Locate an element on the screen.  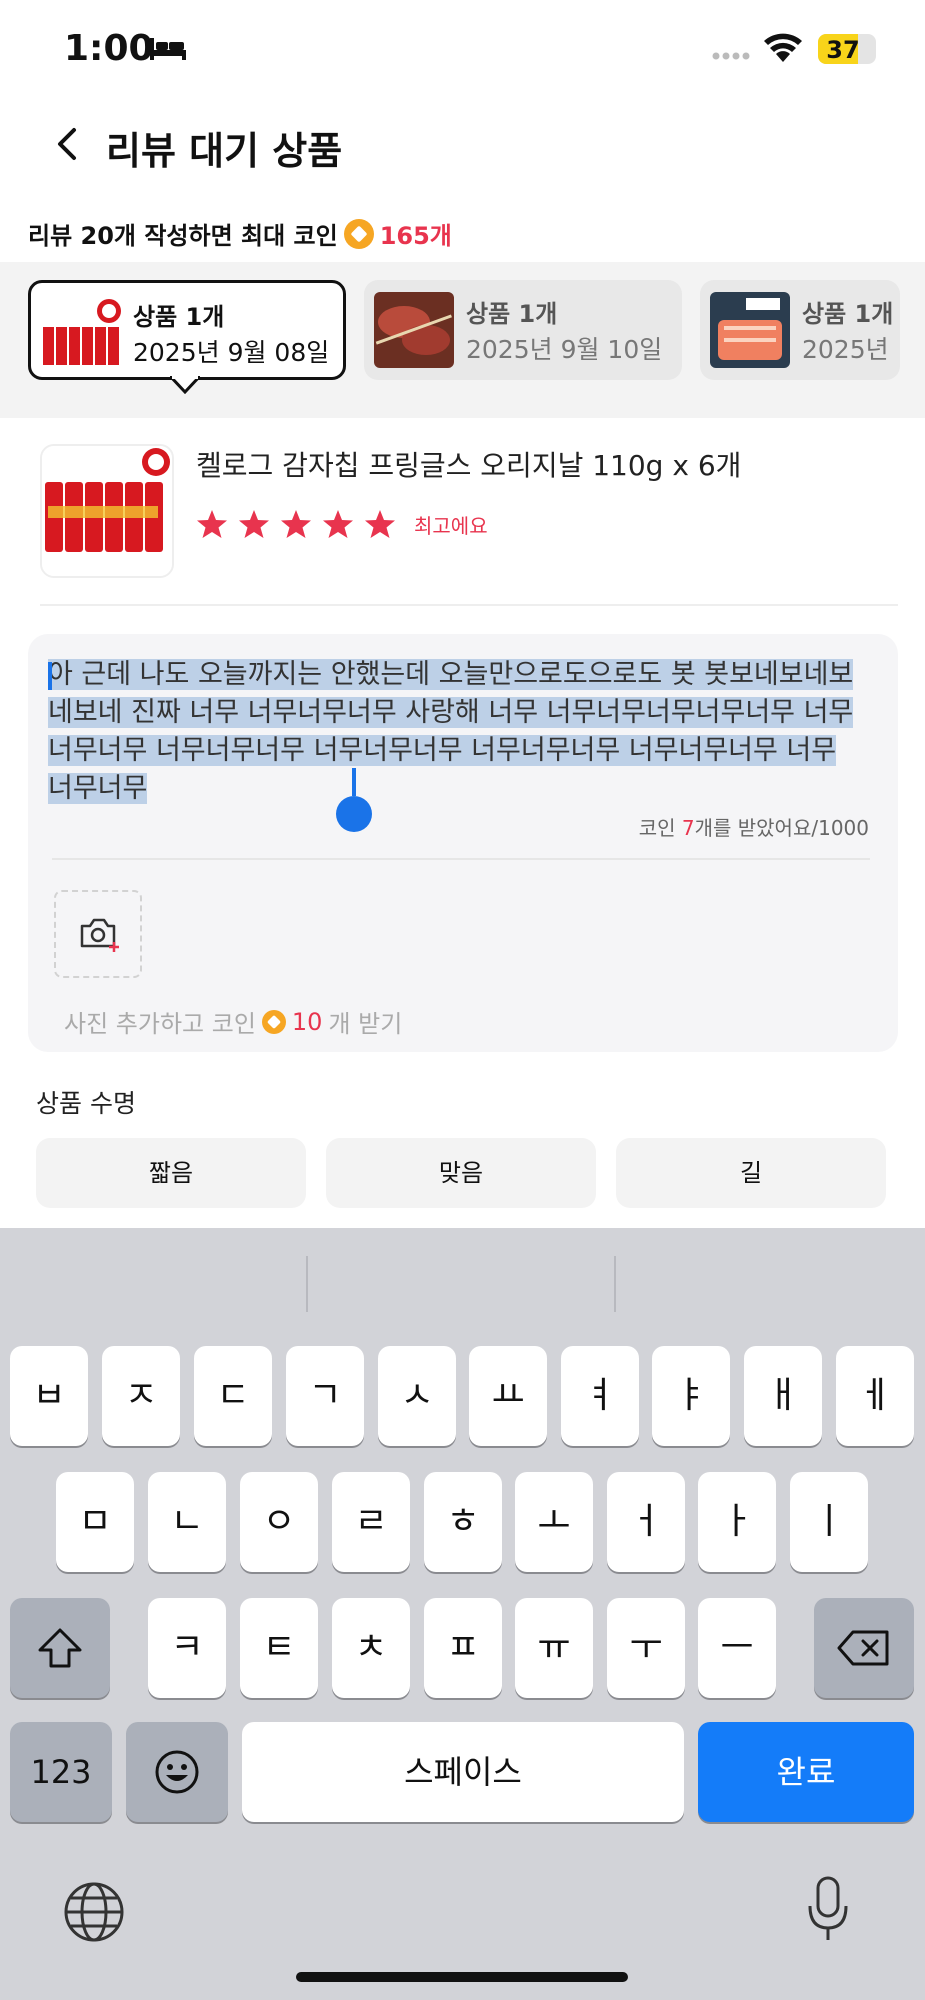
battery-icon: 37 is located at coordinates (847, 49).